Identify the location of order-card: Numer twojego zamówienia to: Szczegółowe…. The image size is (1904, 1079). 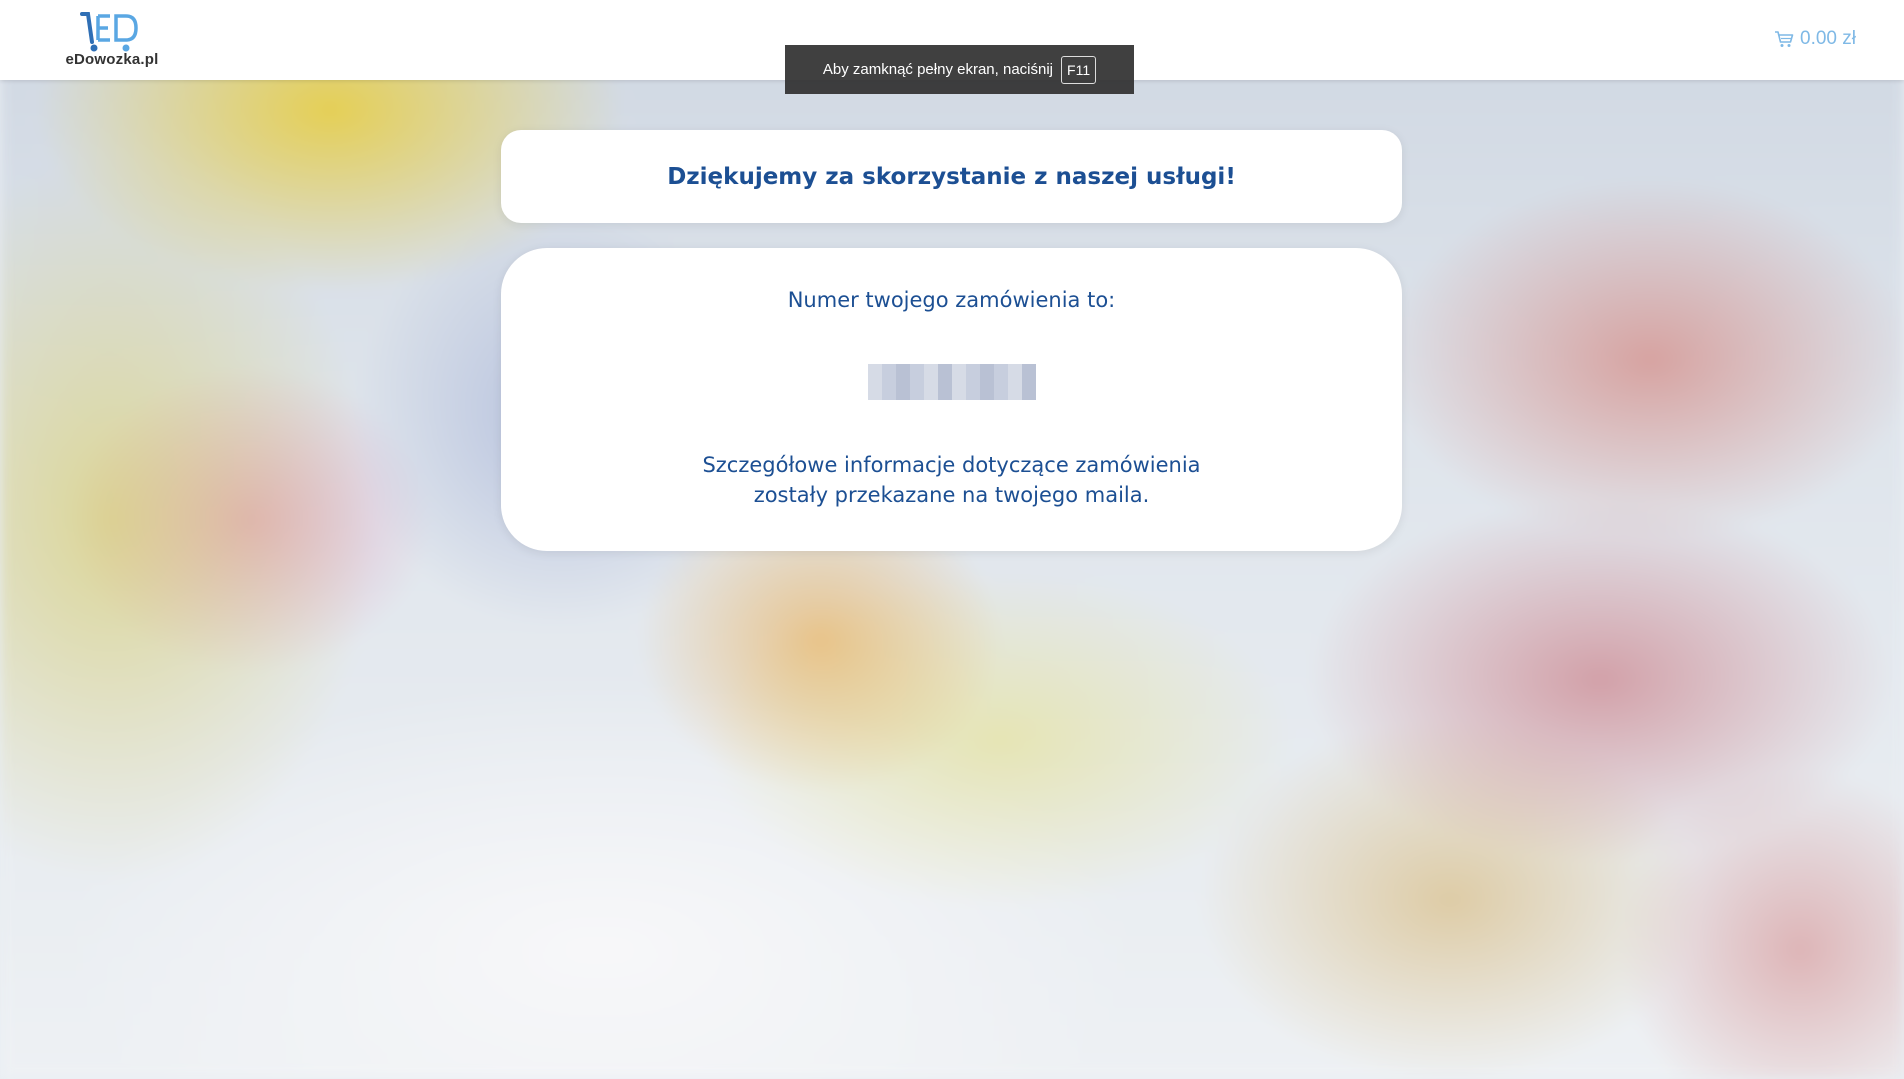
(951, 399).